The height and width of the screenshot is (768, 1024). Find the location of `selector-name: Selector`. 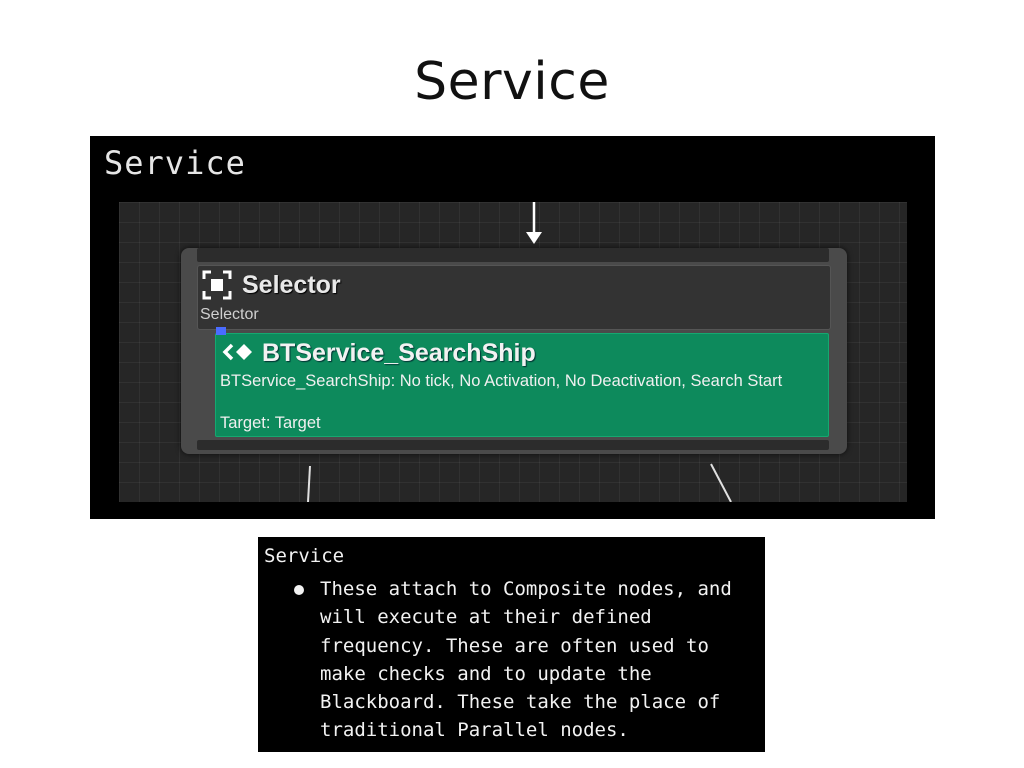

selector-name: Selector is located at coordinates (291, 285).